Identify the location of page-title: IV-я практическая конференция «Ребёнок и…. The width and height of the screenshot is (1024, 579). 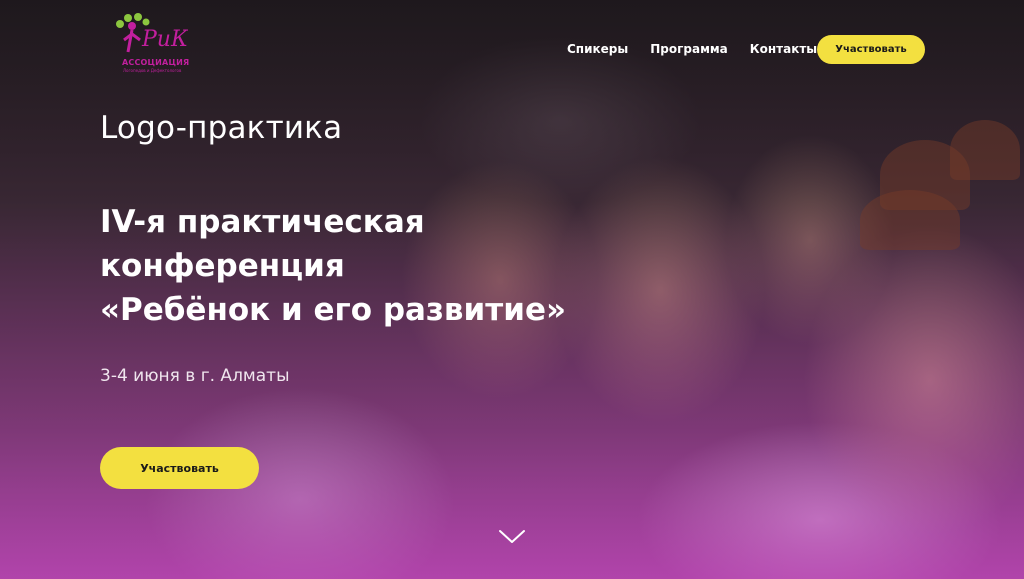
(380, 266).